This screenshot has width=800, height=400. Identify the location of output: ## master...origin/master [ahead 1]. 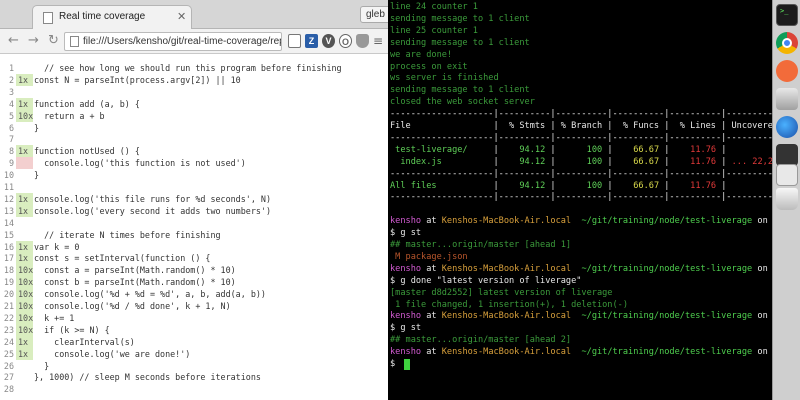
(481, 245).